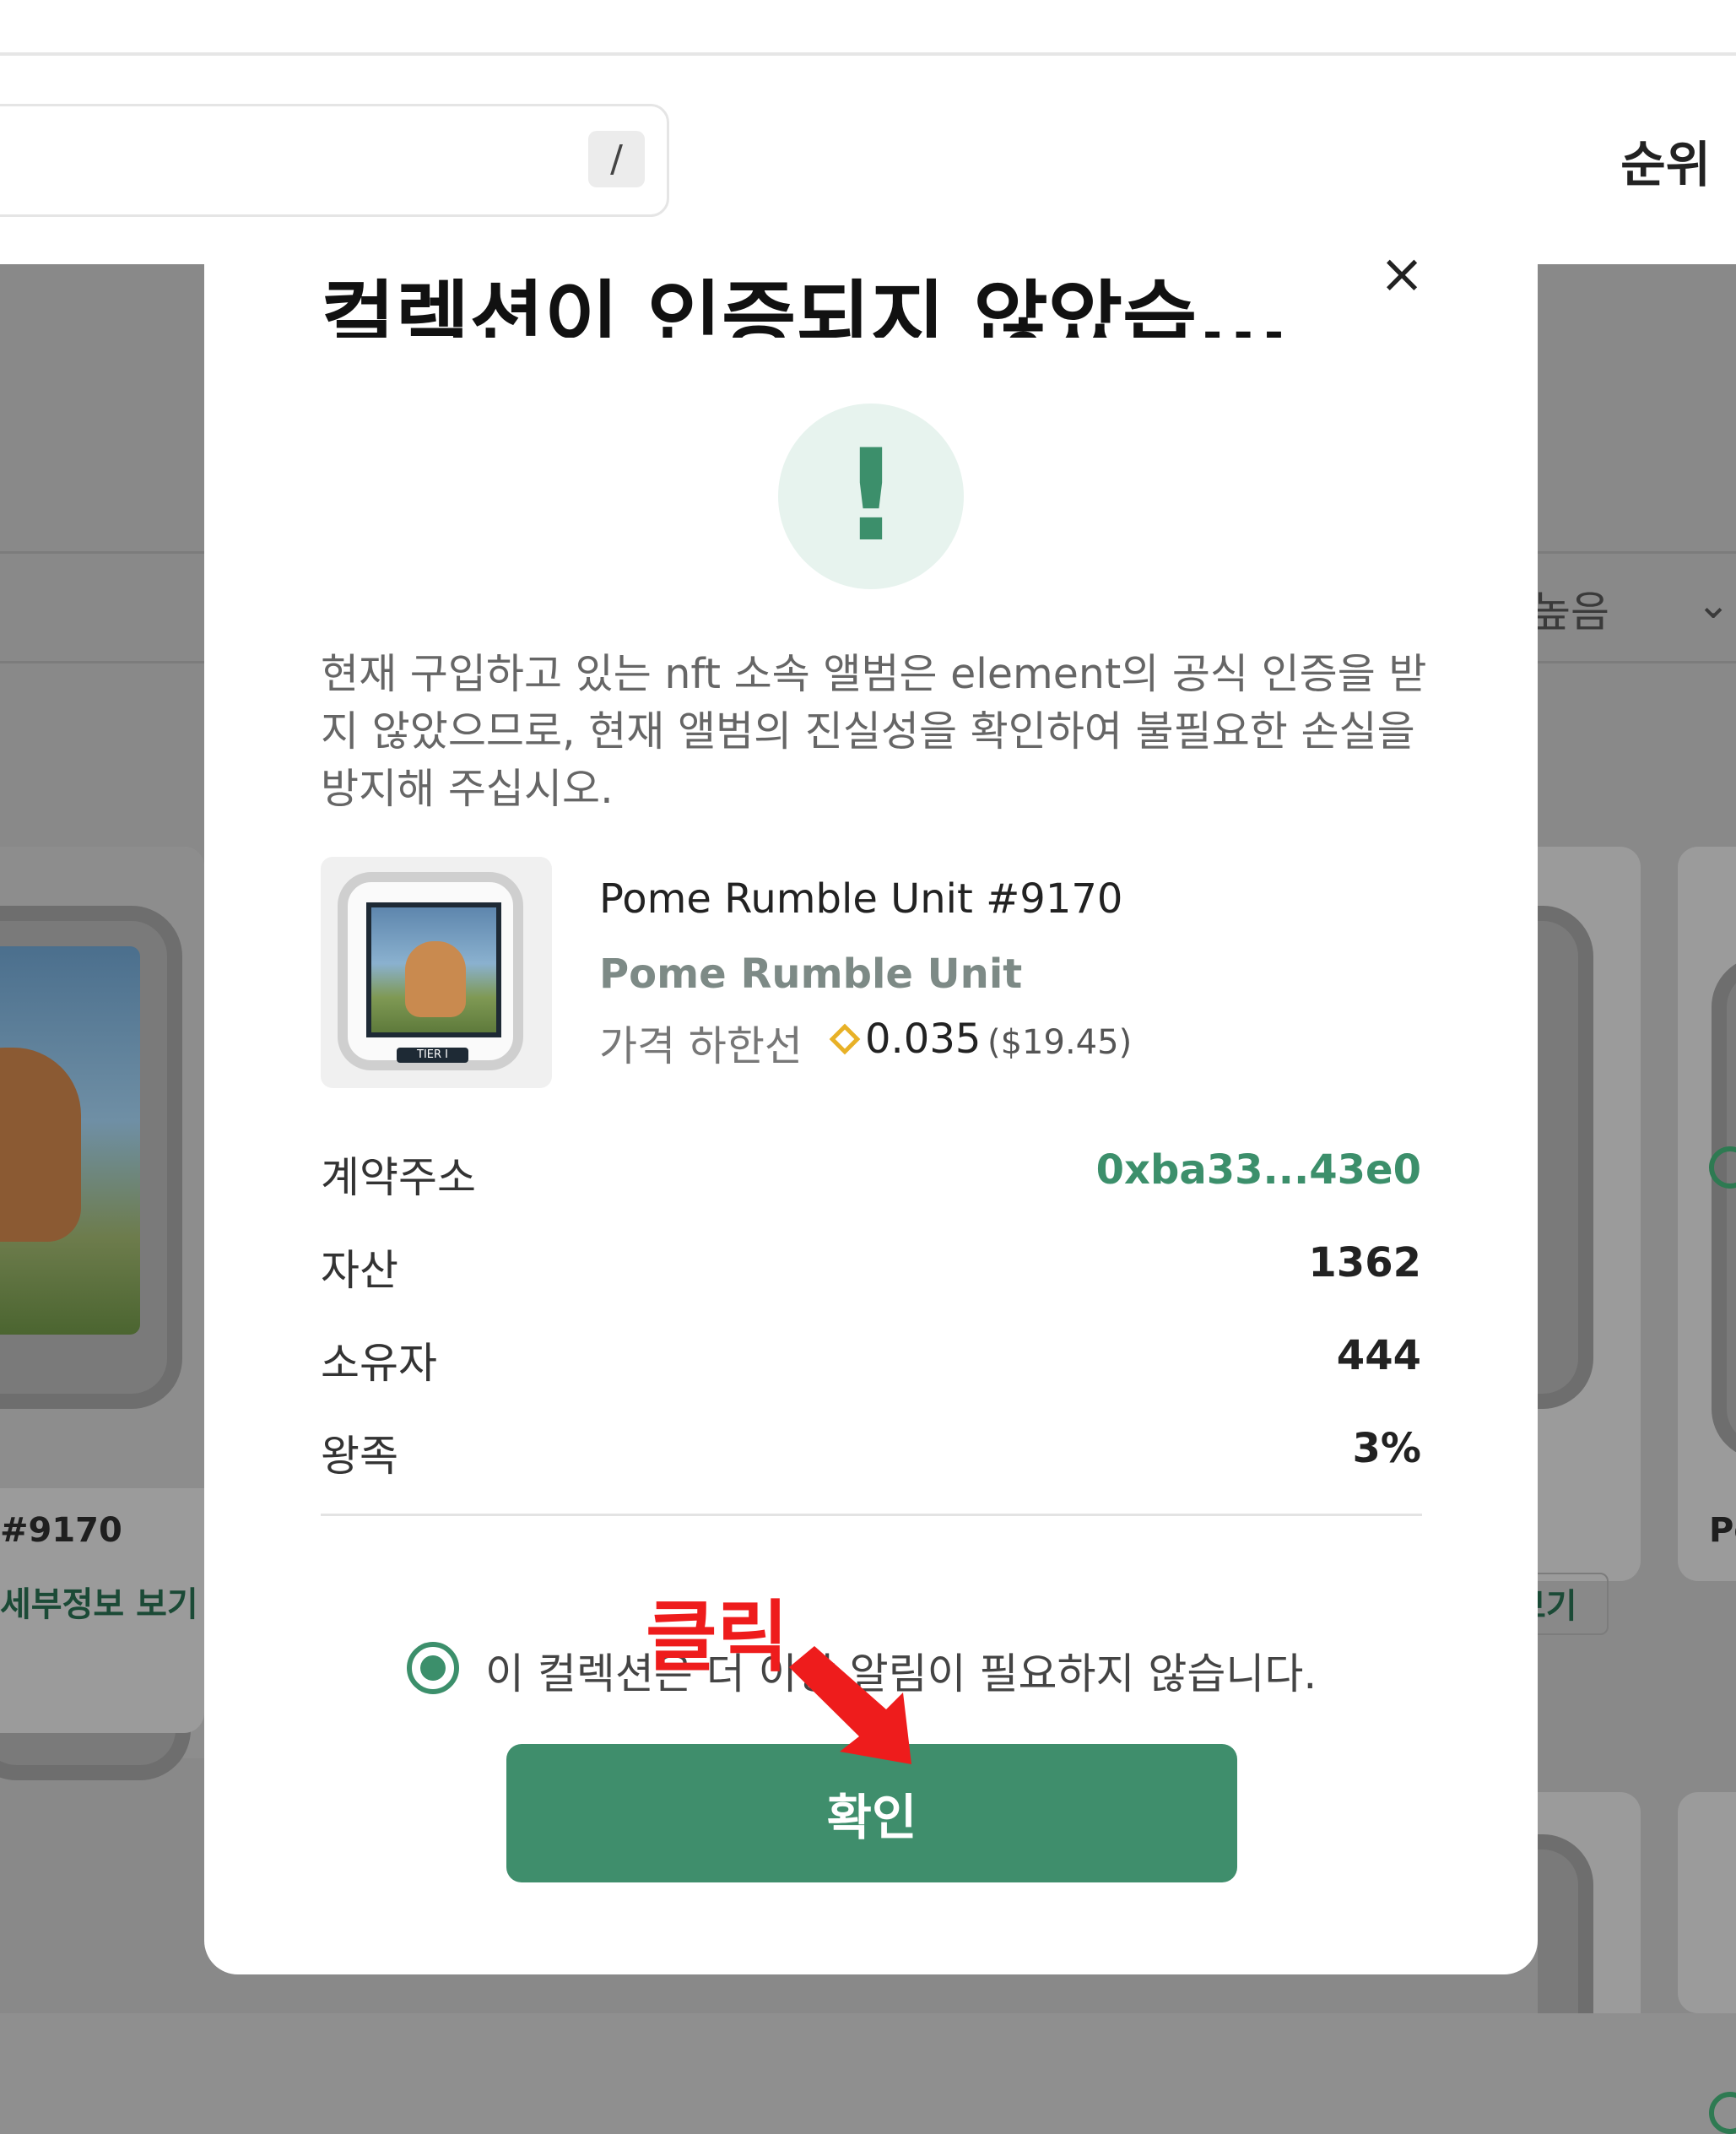  I want to click on dont-notify-radio, so click(433, 1668).